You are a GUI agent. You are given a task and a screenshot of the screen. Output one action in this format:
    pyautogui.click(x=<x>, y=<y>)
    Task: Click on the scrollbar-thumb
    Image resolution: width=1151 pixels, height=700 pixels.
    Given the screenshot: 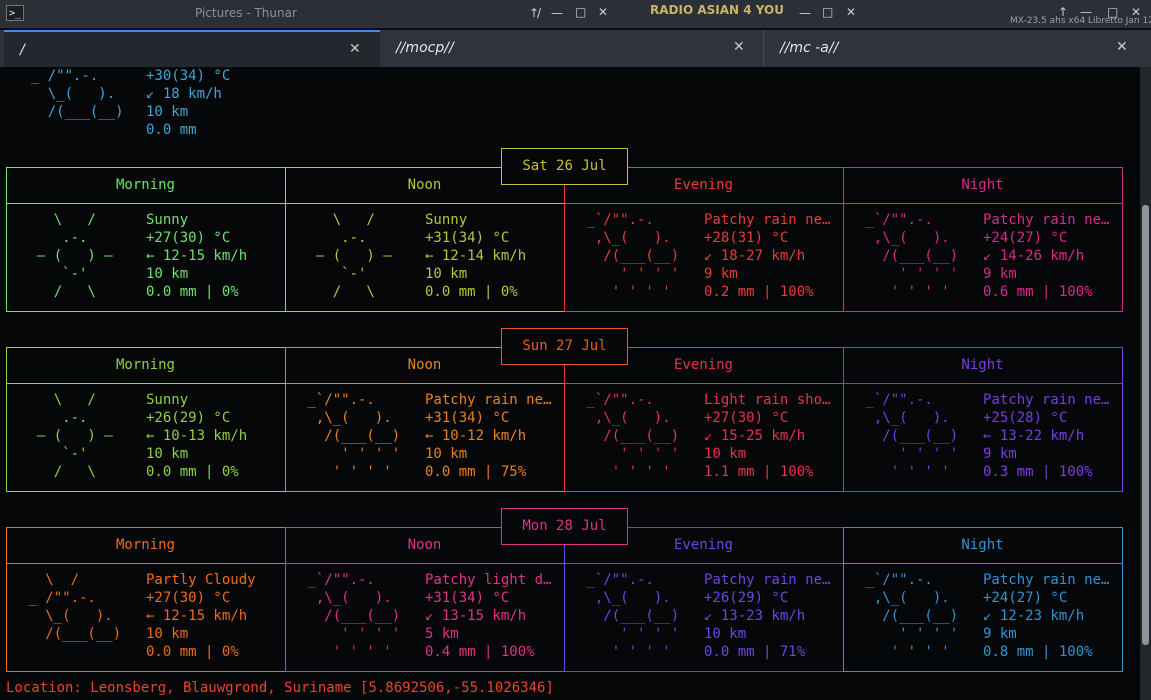 What is the action you would take?
    pyautogui.click(x=1145, y=425)
    